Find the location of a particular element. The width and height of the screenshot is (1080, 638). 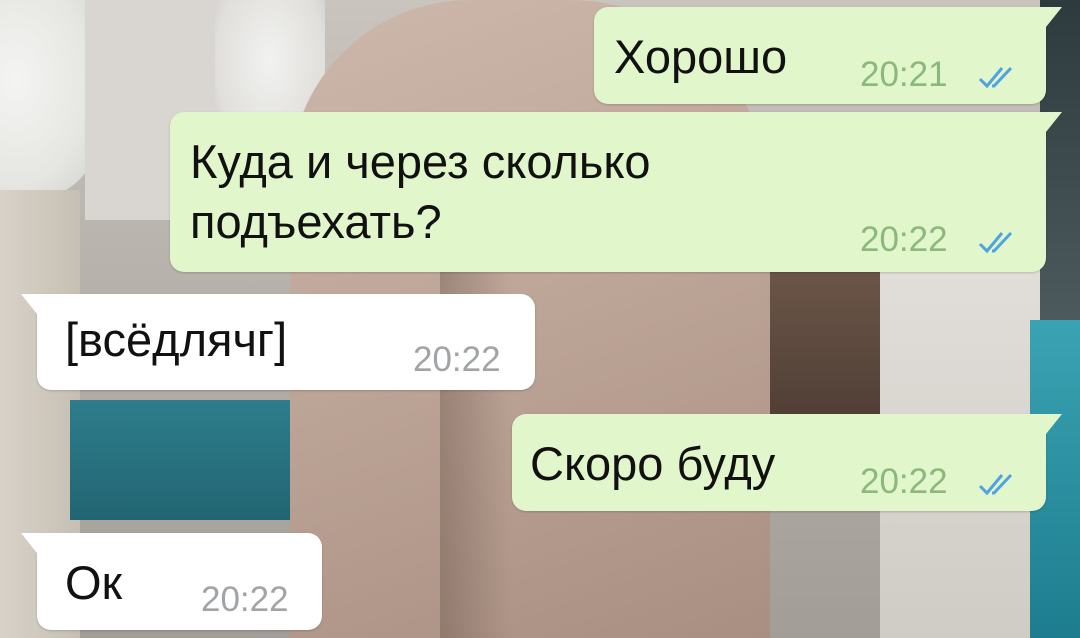

wallpaper-coat-shade is located at coordinates (475, 429).